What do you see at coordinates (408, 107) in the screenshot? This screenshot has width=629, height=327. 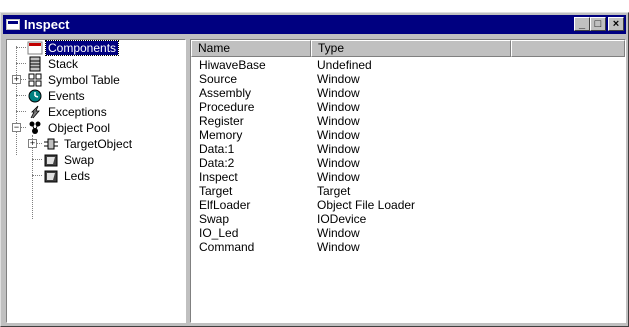 I see `list-row: Procedure Window` at bounding box center [408, 107].